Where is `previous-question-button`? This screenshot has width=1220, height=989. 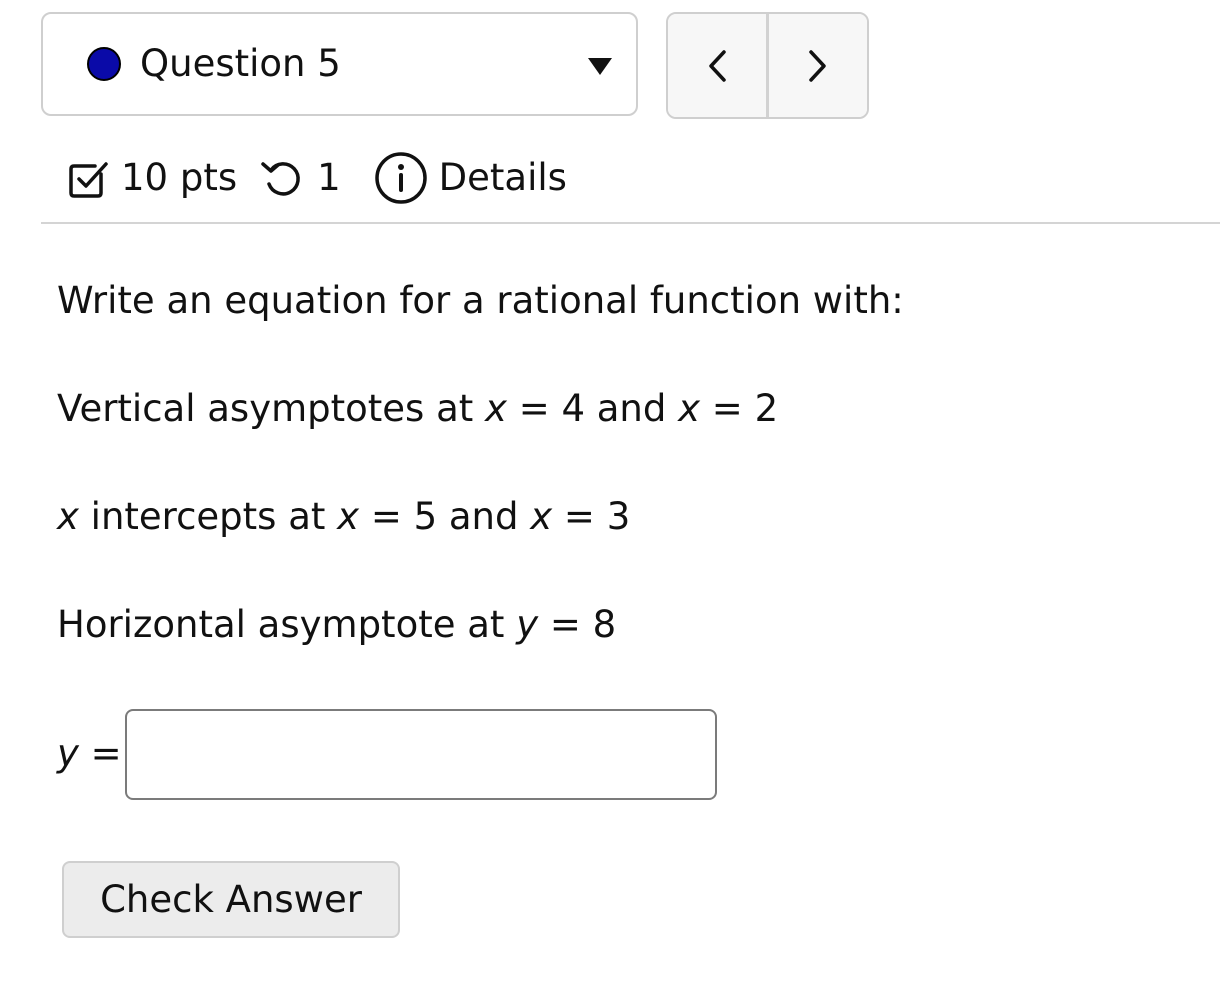
previous-question-button is located at coordinates (717, 65).